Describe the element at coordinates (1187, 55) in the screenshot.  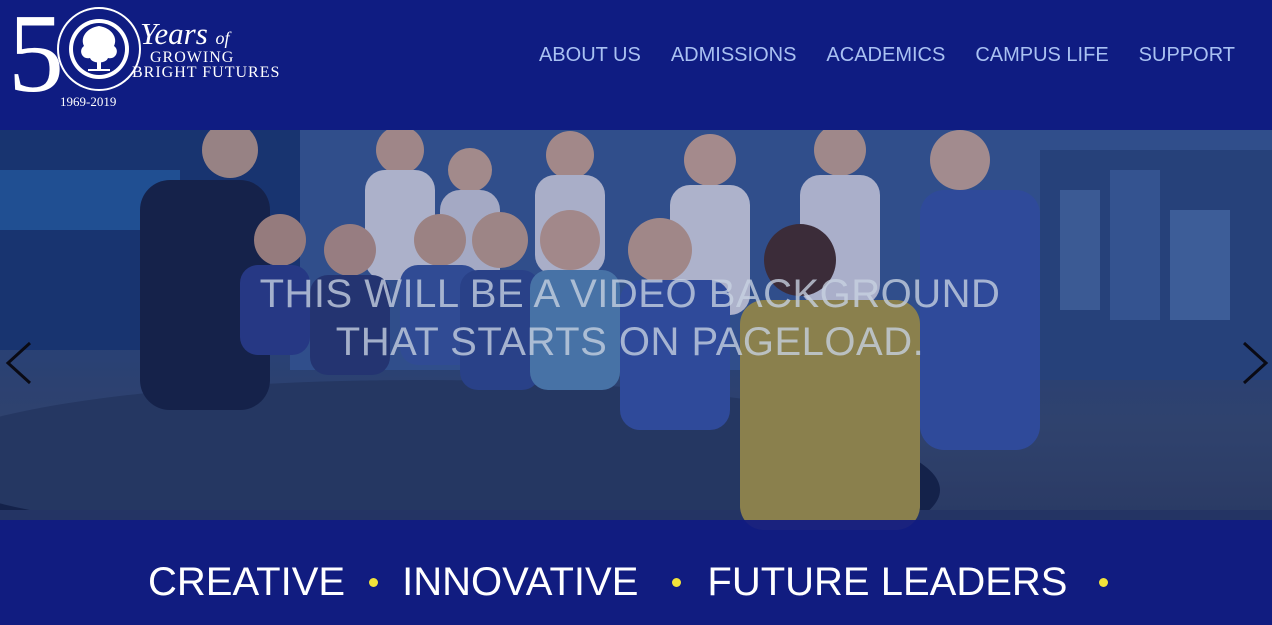
I see `nav-support: SUPPORT` at that location.